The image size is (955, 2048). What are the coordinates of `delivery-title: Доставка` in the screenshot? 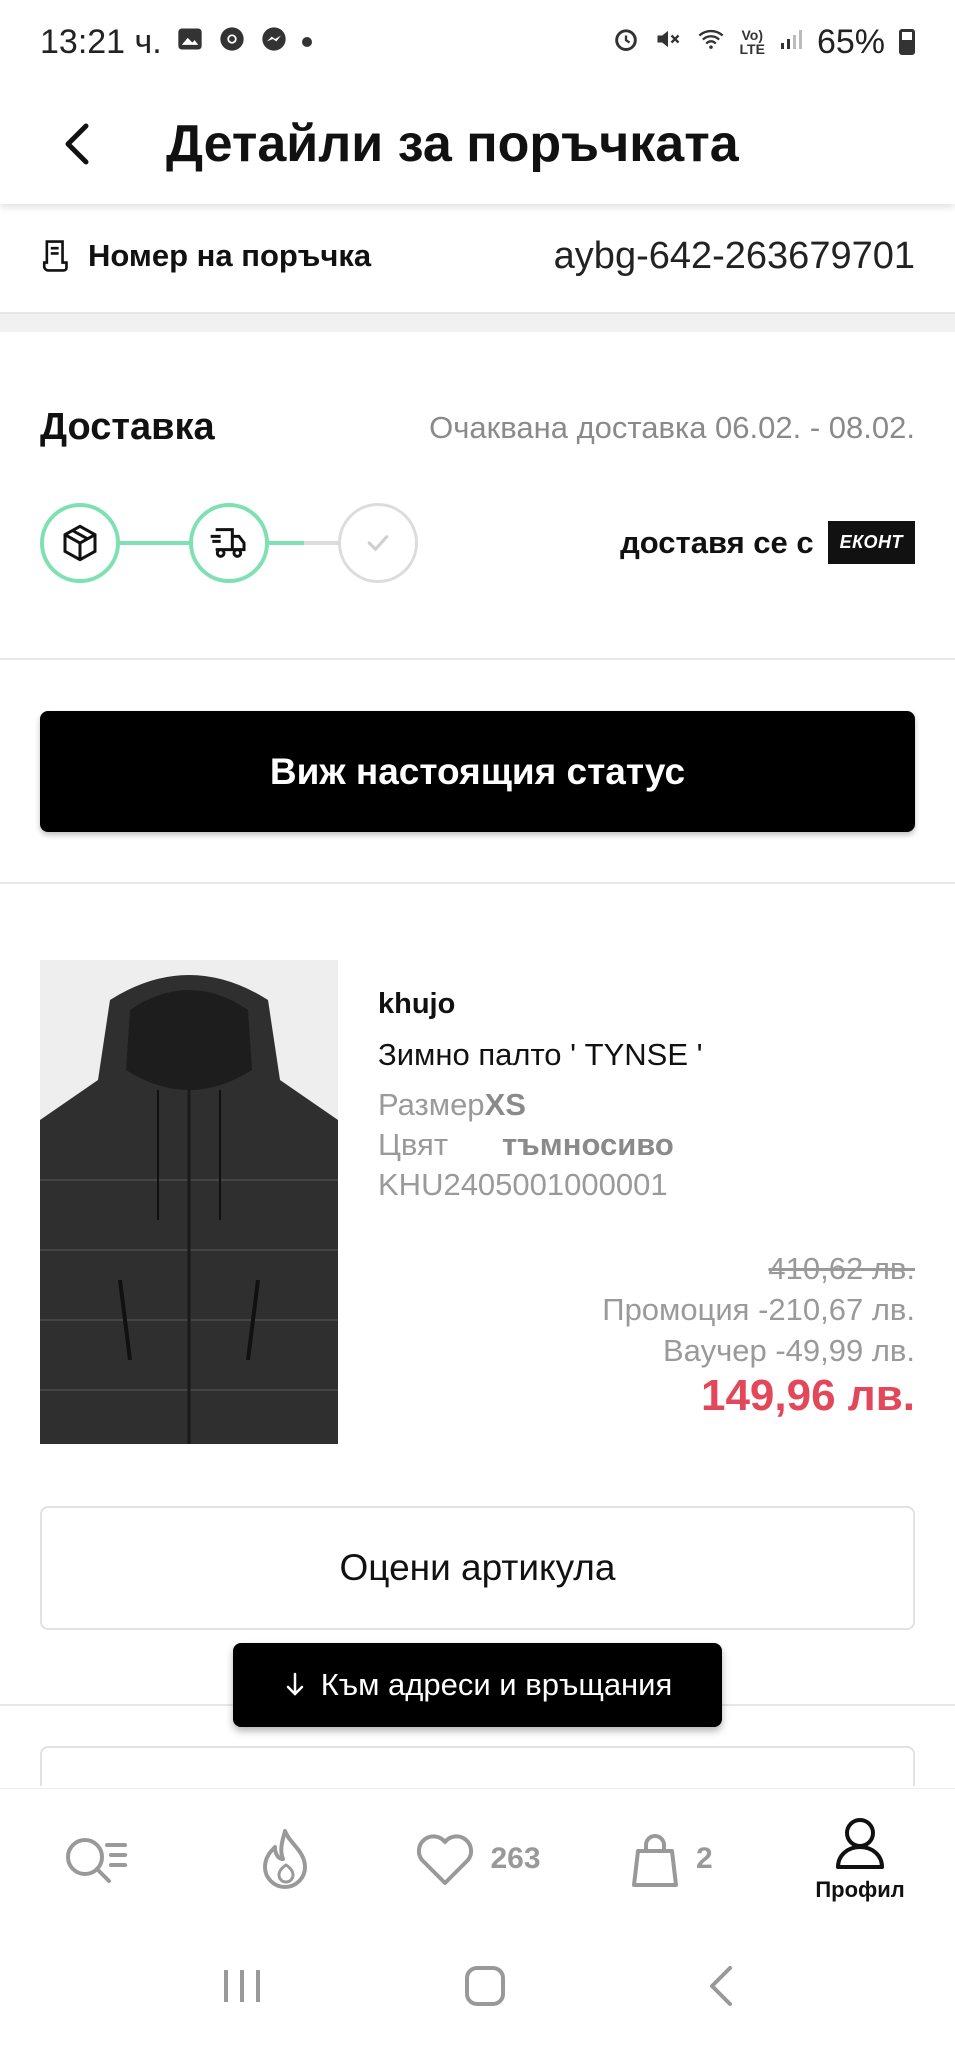 It's located at (127, 427).